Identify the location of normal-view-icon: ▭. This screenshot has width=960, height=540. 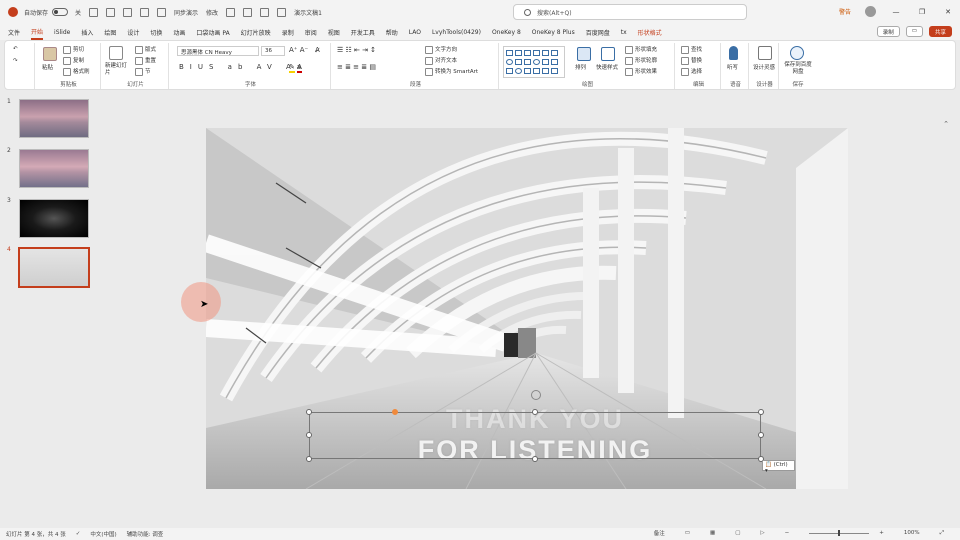
(687, 533).